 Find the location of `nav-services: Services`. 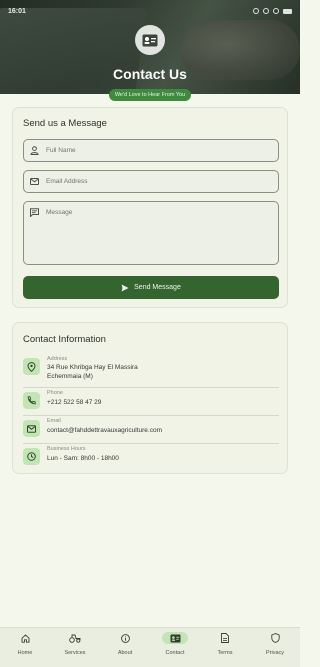

nav-services: Services is located at coordinates (75, 647).